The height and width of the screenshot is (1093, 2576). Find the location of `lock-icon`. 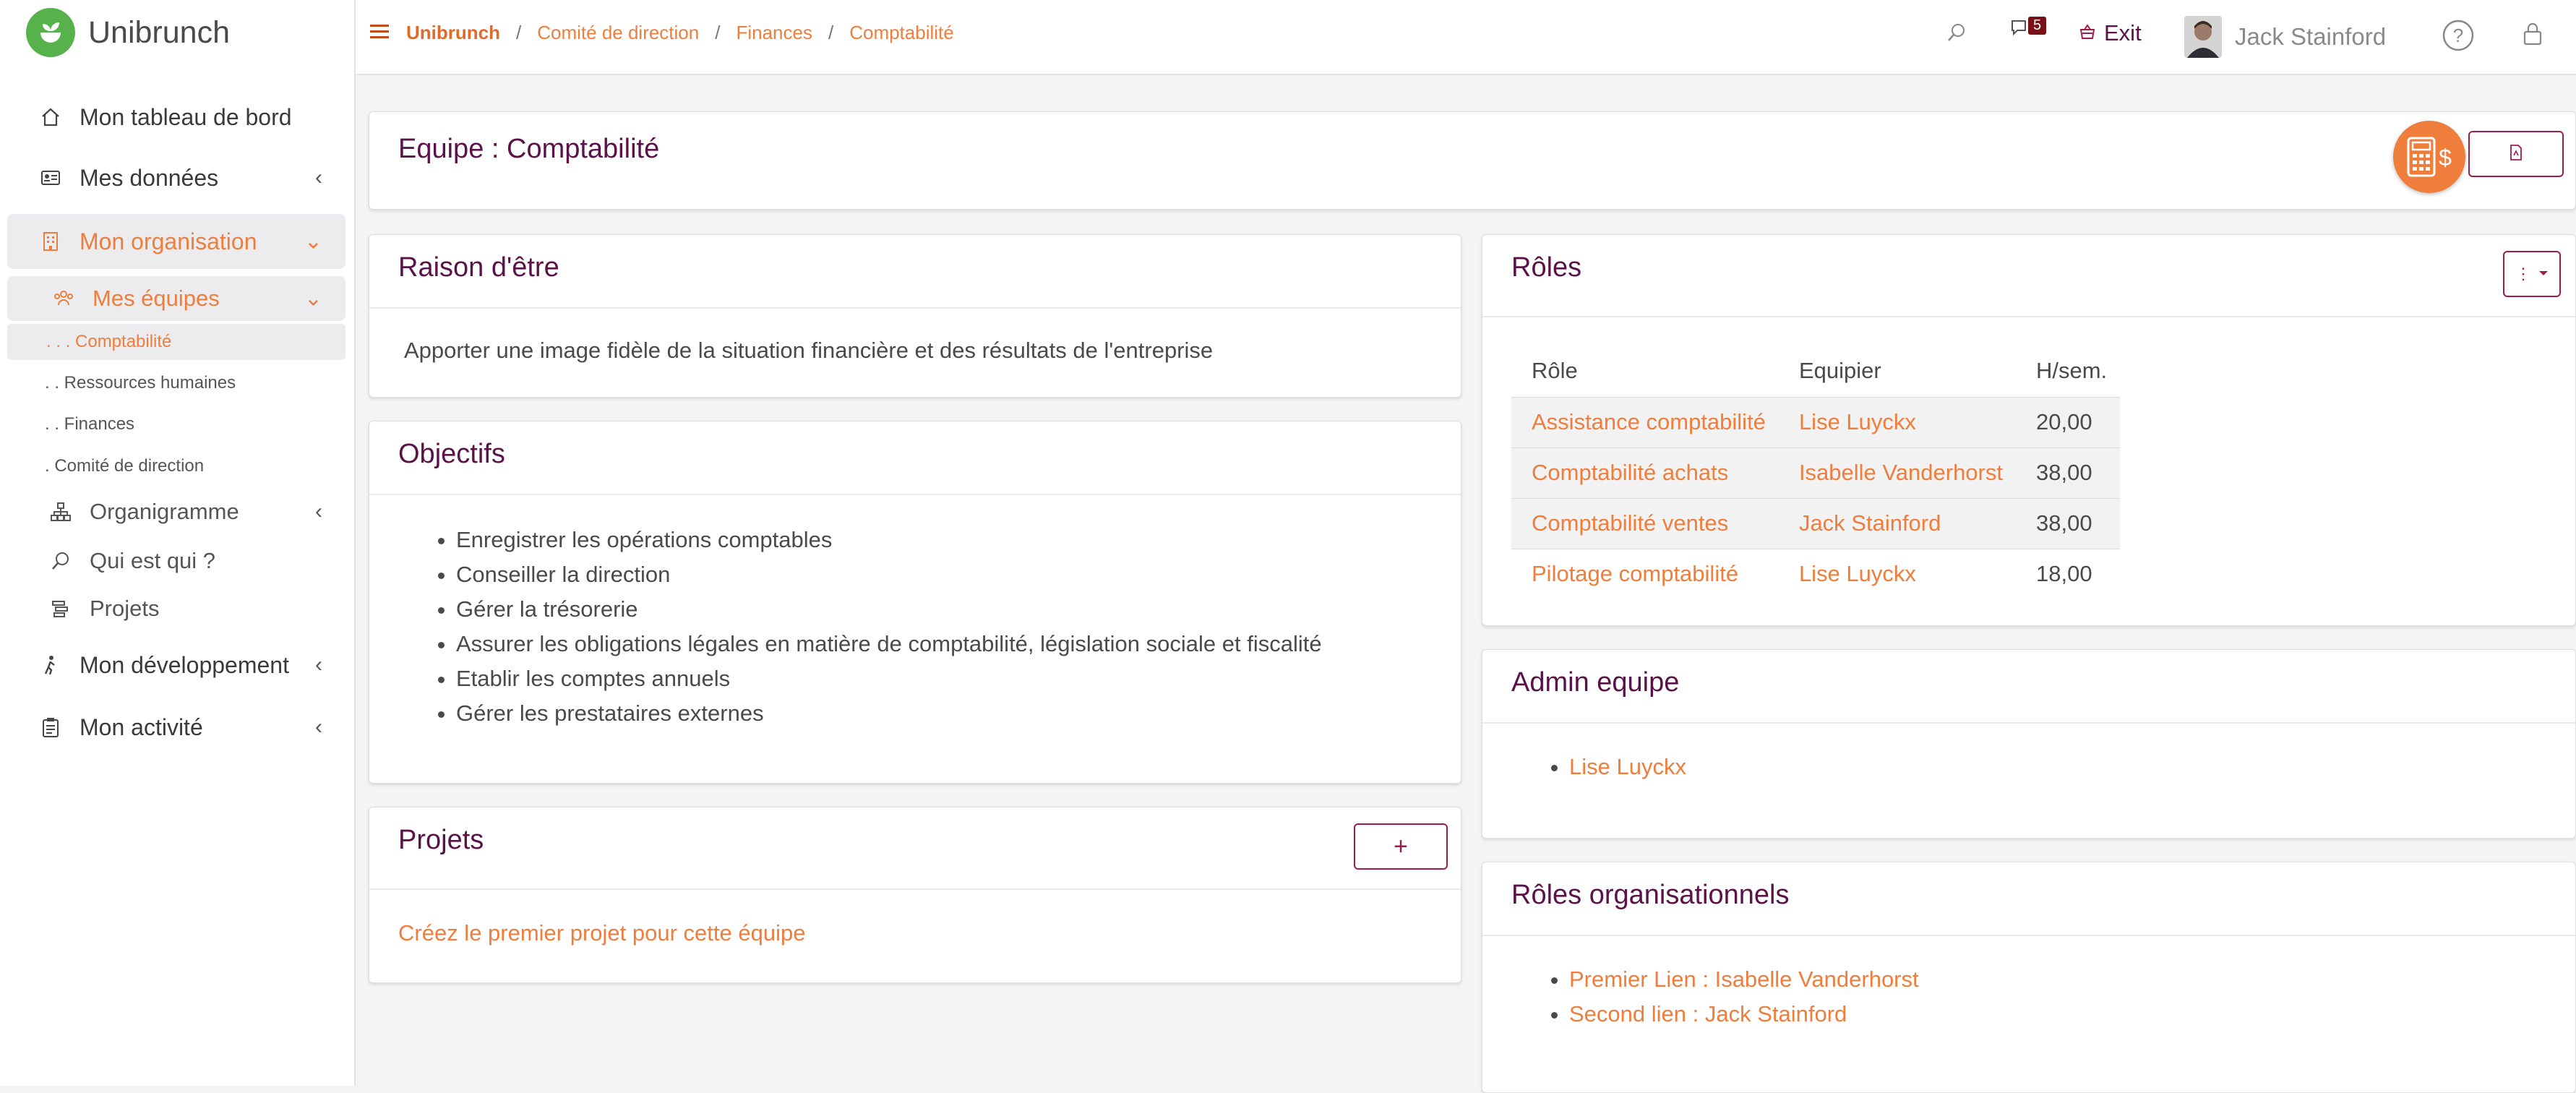

lock-icon is located at coordinates (2533, 34).